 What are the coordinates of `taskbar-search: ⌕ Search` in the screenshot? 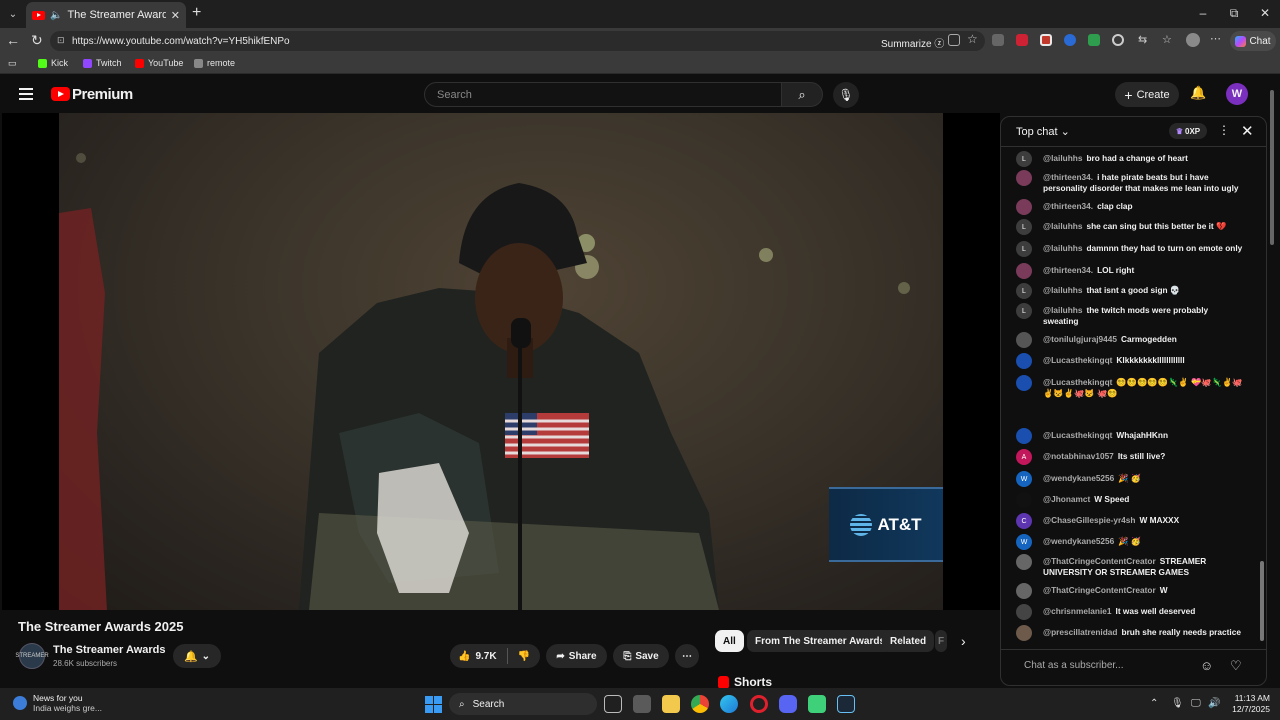 It's located at (523, 704).